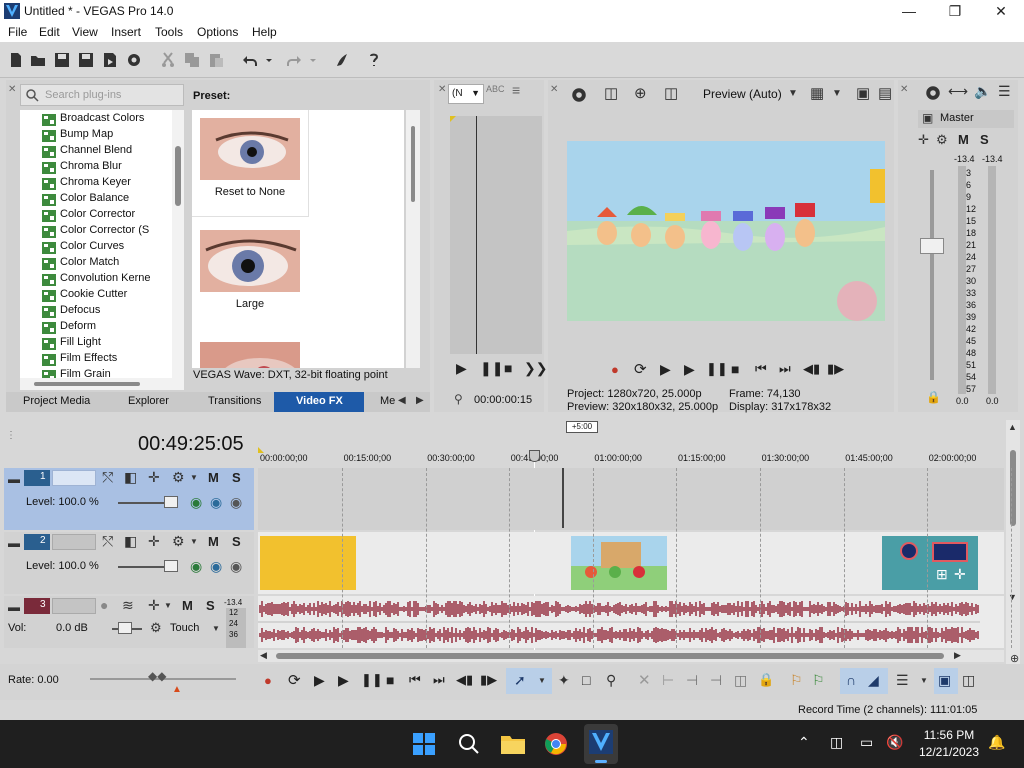 This screenshot has height=768, width=1024. What do you see at coordinates (902, 680) in the screenshot?
I see `auto-crossfades-icon: ☰` at bounding box center [902, 680].